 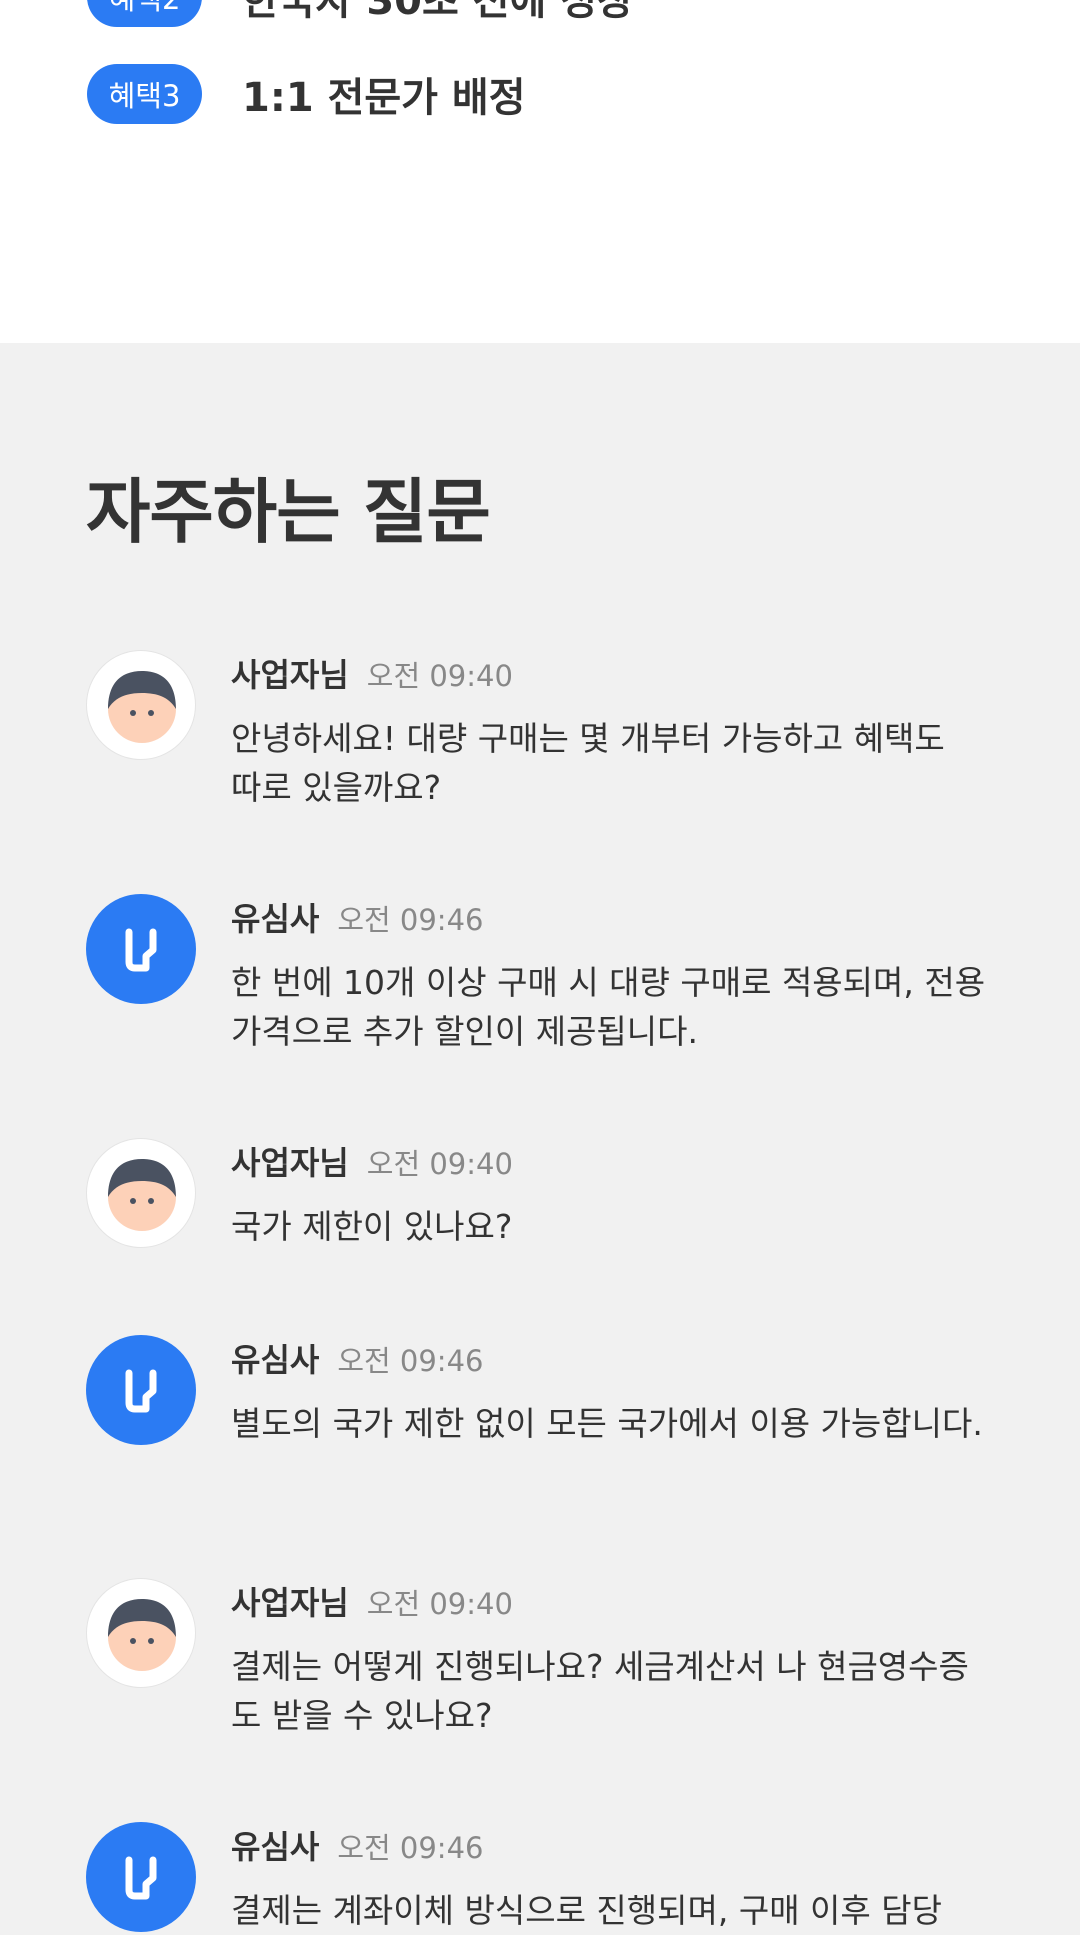 What do you see at coordinates (144, 94) in the screenshot?
I see `benefit-badge: 혜택3` at bounding box center [144, 94].